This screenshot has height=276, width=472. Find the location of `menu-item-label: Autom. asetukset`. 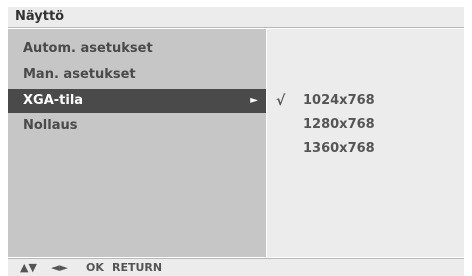

menu-item-label: Autom. asetukset is located at coordinates (88, 48).